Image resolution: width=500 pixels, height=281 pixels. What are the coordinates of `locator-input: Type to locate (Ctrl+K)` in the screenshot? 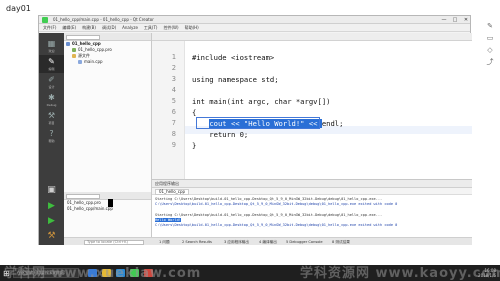 It's located at (114, 242).